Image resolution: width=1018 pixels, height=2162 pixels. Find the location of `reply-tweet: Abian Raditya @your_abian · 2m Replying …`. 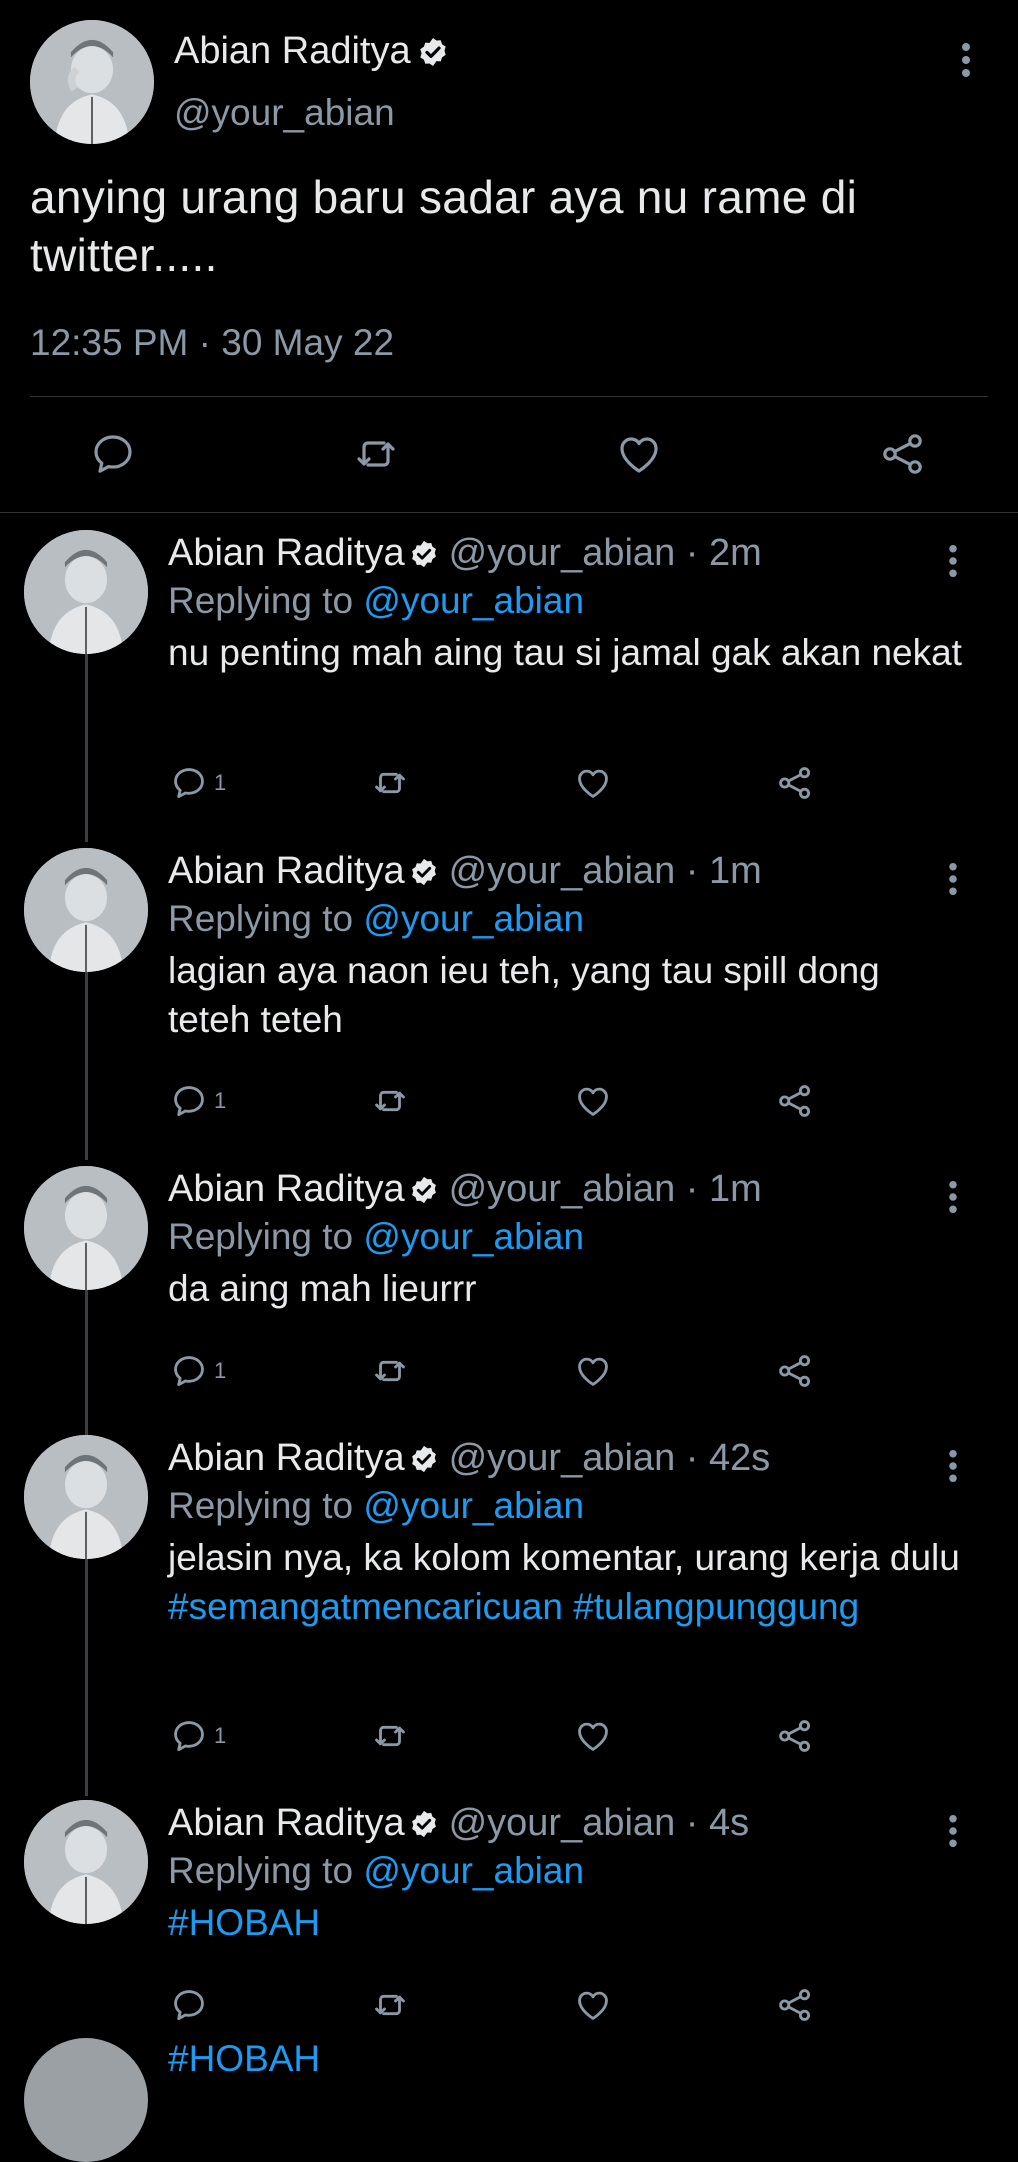

reply-tweet: Abian Raditya @your_abian · 2m Replying … is located at coordinates (509, 670).